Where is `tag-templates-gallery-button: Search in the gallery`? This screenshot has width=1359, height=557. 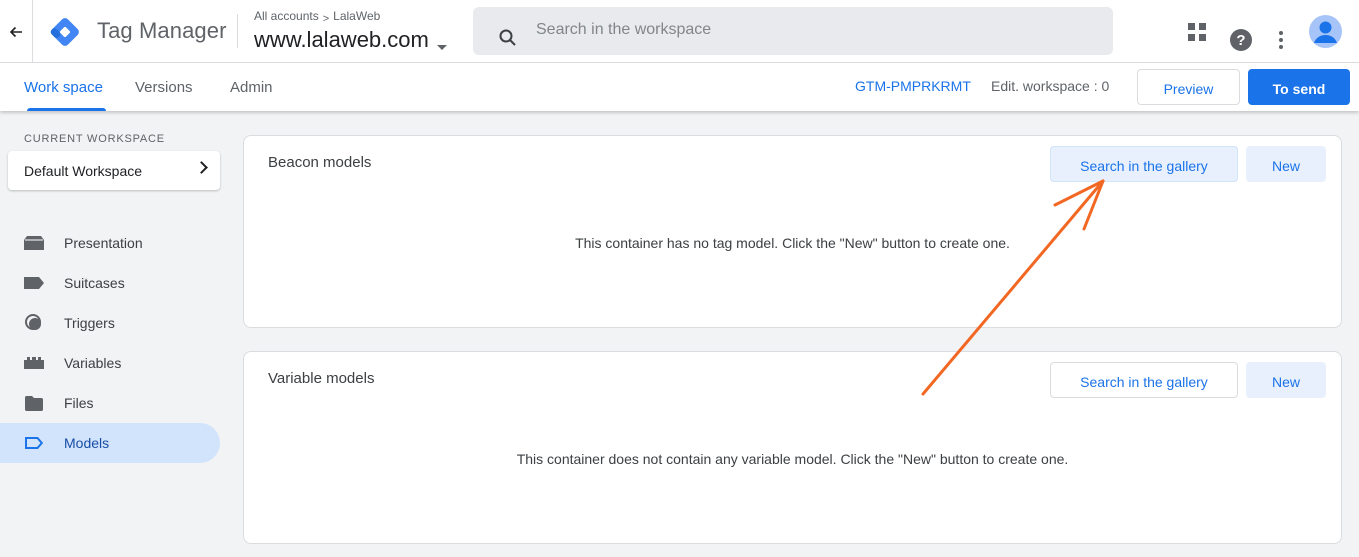 tag-templates-gallery-button: Search in the gallery is located at coordinates (1144, 164).